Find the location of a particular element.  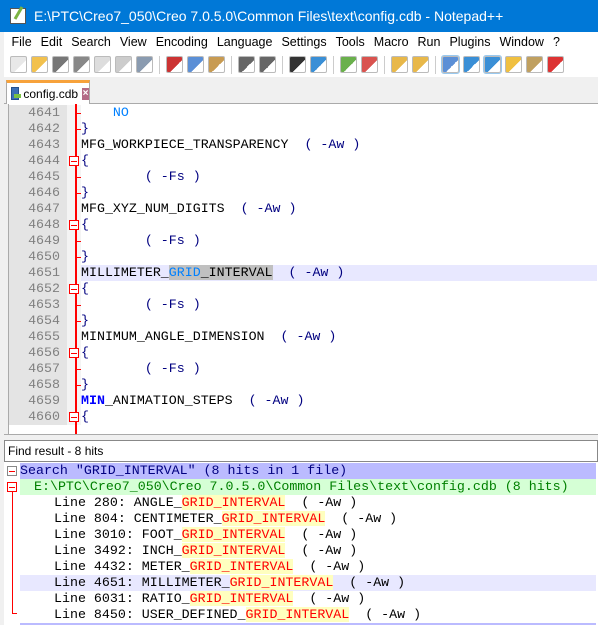

close-tab-icon: × is located at coordinates (85, 93).